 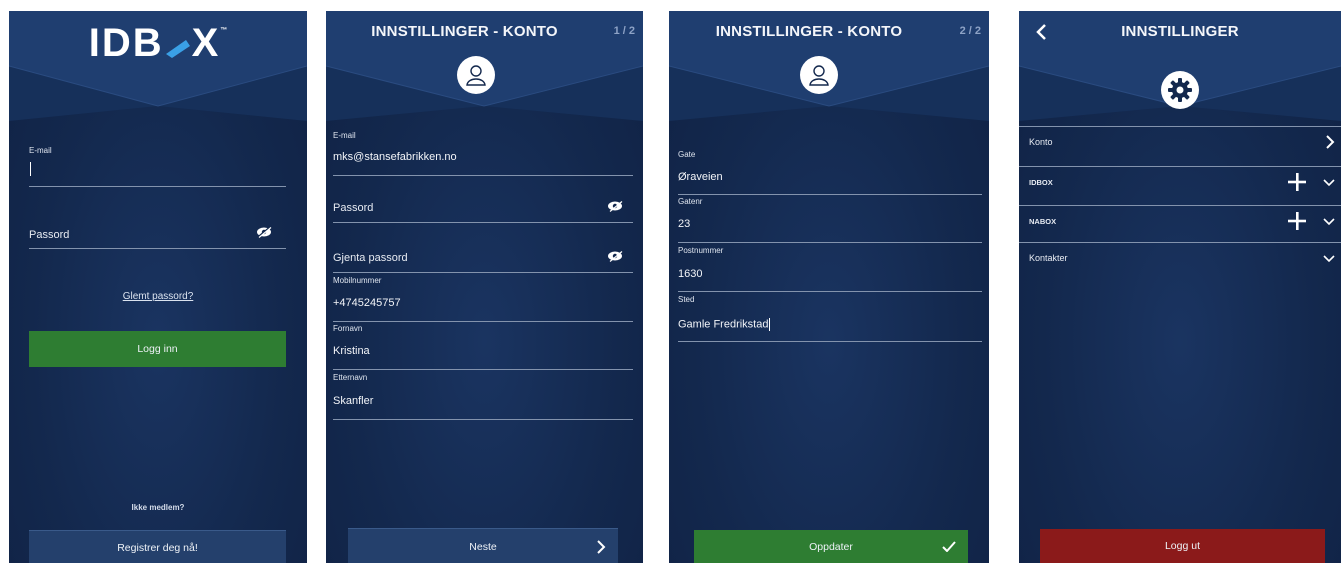 I want to click on logo-arrow-icon, so click(x=177, y=49).